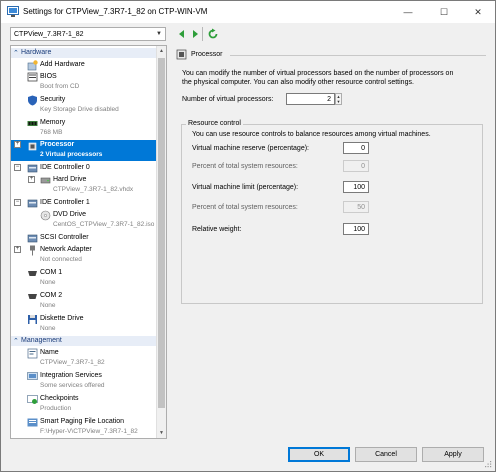 This screenshot has width=496, height=472. What do you see at coordinates (64, 237) in the screenshot?
I see `tree-item-label: SCSI Controller` at bounding box center [64, 237].